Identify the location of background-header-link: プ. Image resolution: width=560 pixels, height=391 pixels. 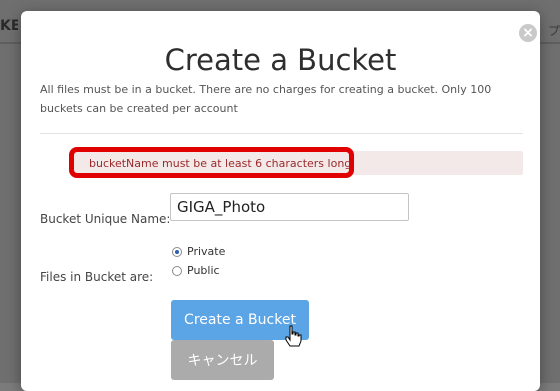
(554, 31).